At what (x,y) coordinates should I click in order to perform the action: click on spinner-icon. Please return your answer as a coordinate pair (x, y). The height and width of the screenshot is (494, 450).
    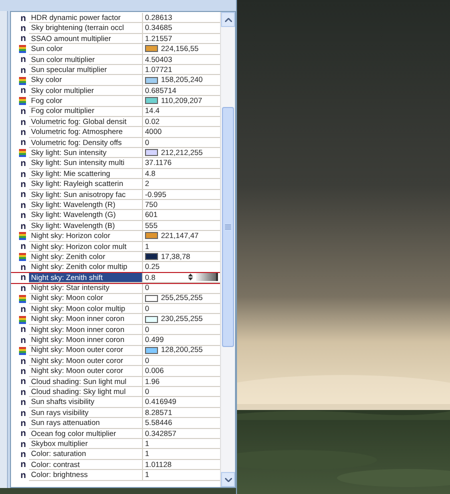
    Looking at the image, I should click on (190, 277).